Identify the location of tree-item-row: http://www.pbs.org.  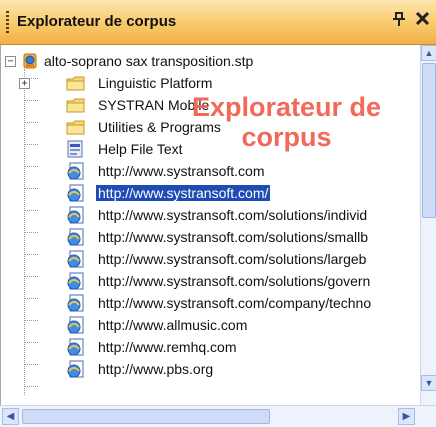
(211, 369).